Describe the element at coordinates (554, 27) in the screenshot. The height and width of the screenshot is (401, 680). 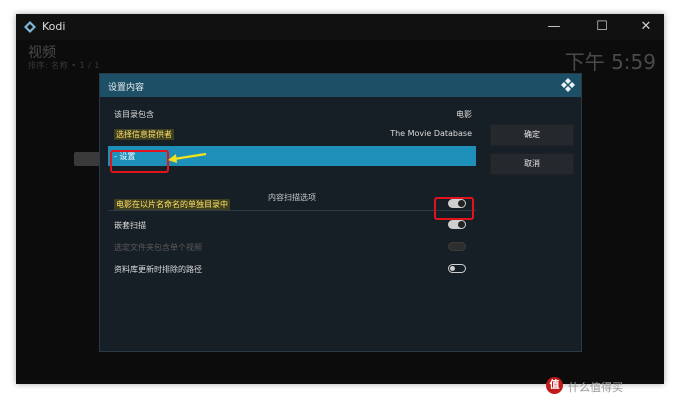
I see `minimize-button: —` at that location.